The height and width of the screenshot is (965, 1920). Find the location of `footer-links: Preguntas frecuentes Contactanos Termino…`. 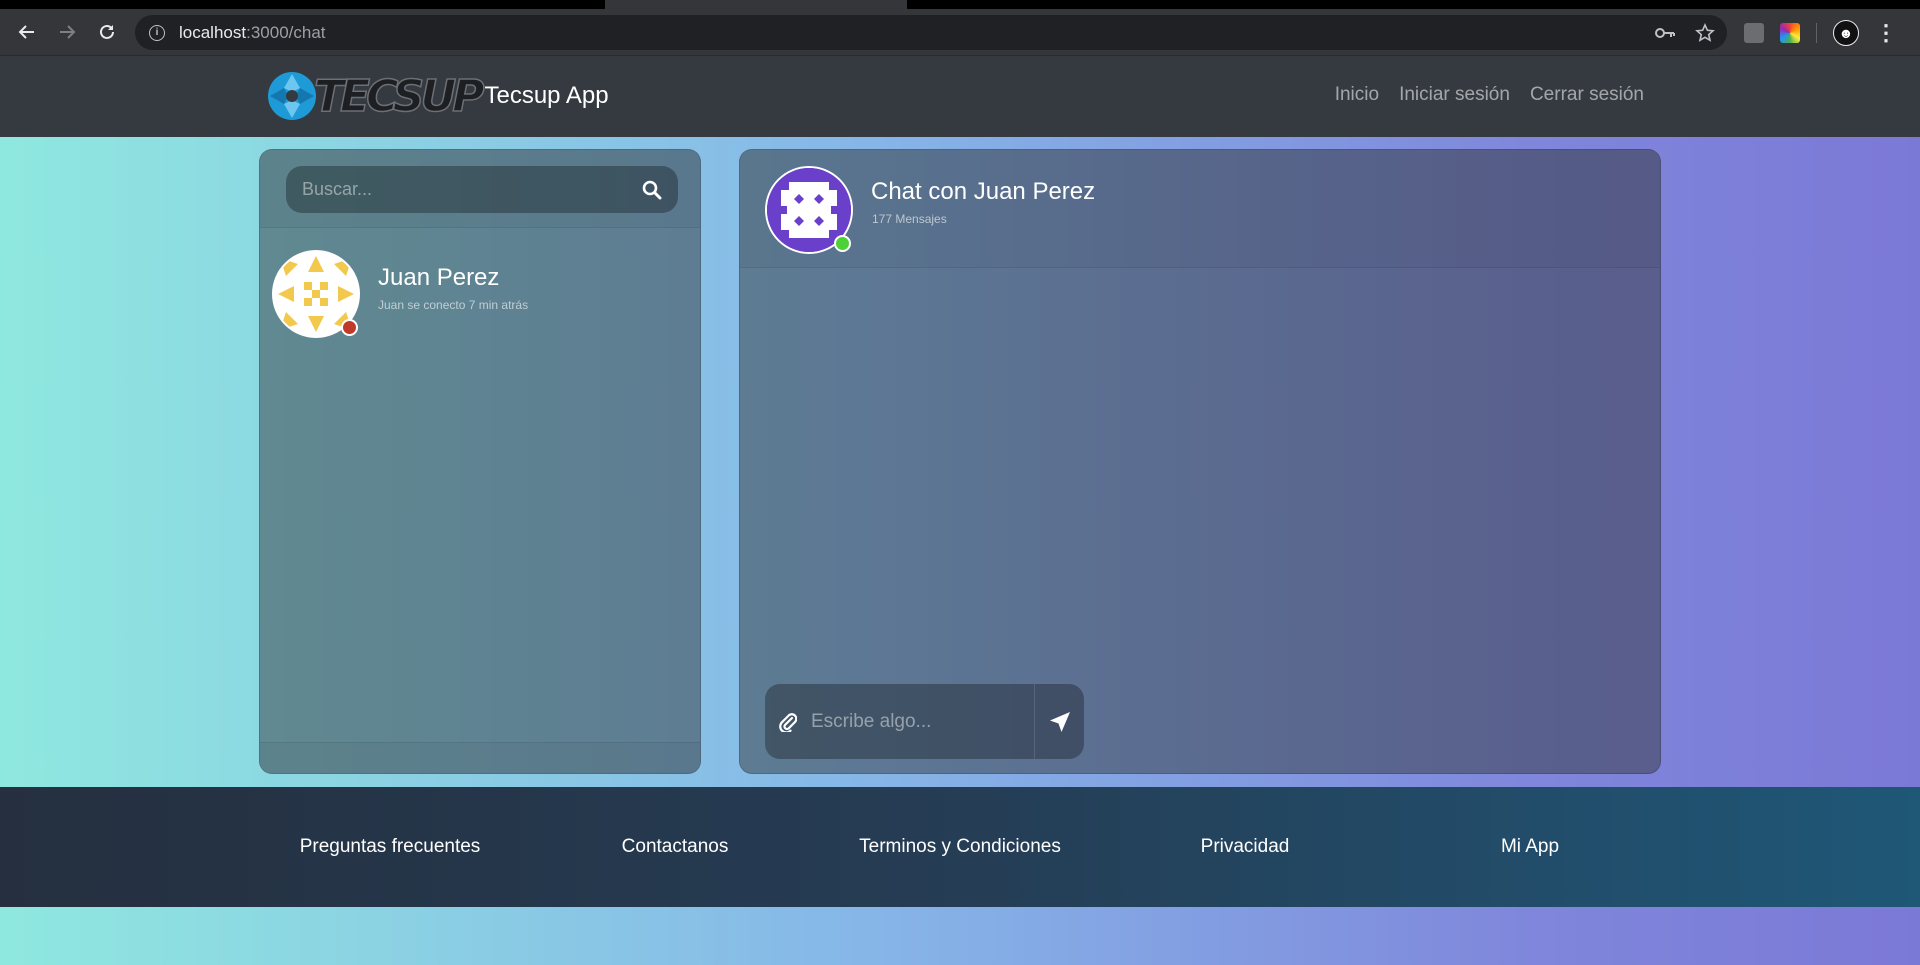

footer-links: Preguntas frecuentes Contactanos Termino… is located at coordinates (960, 847).